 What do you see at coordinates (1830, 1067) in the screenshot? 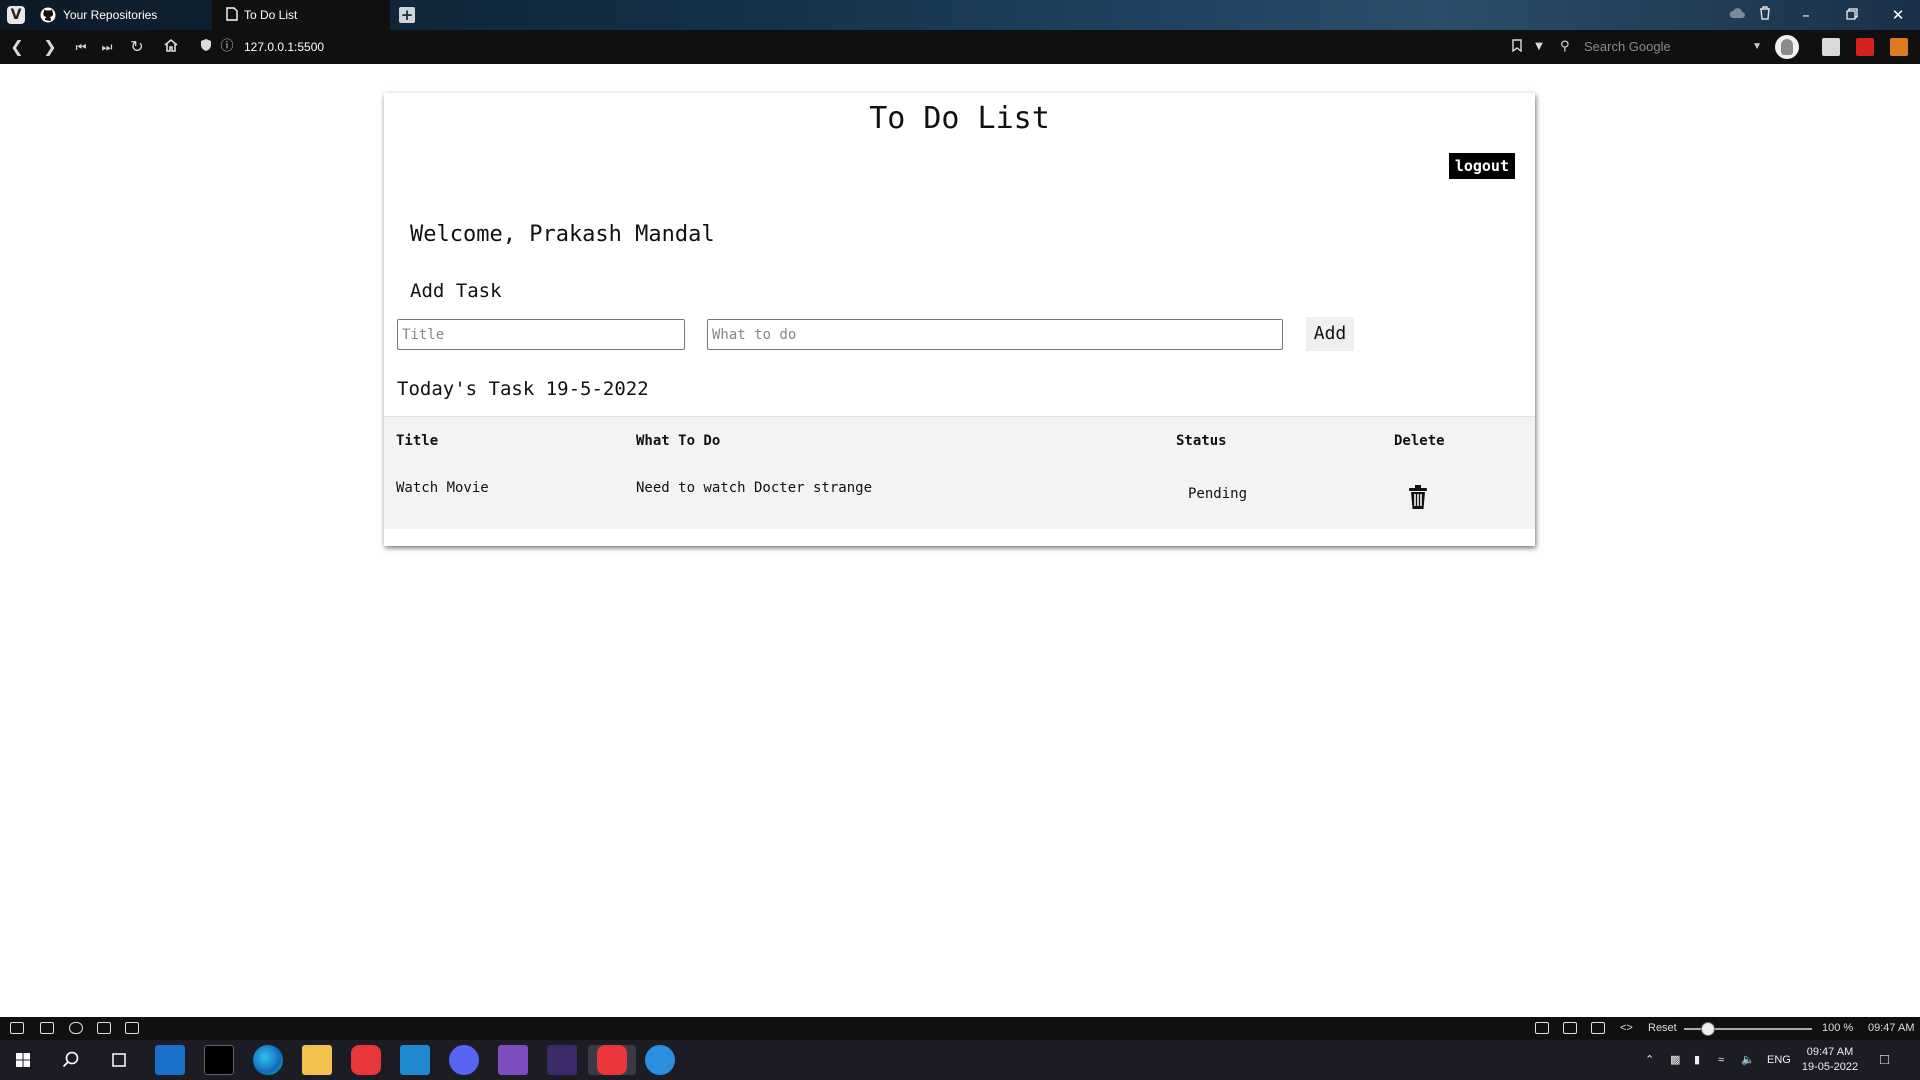
I see `clock-date: 19-05-2022` at bounding box center [1830, 1067].